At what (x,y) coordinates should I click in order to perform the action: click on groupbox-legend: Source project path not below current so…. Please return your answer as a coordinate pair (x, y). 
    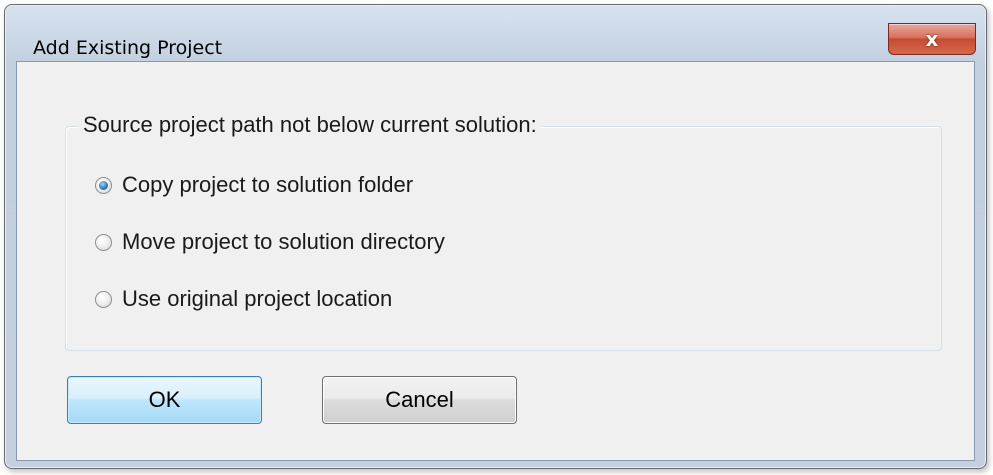
    Looking at the image, I should click on (310, 125).